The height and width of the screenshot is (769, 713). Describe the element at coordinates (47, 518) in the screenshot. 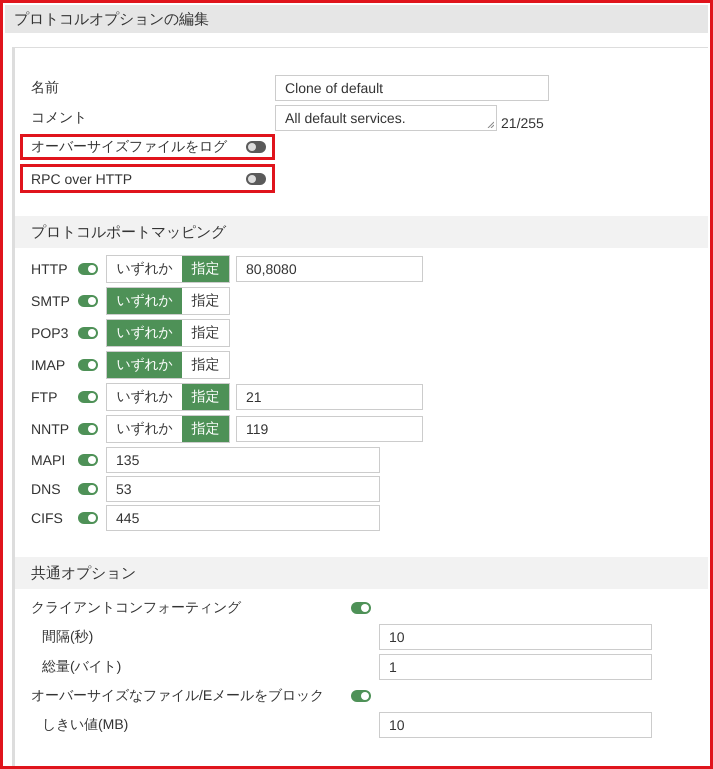

I see `protocol-label: CIFS` at that location.